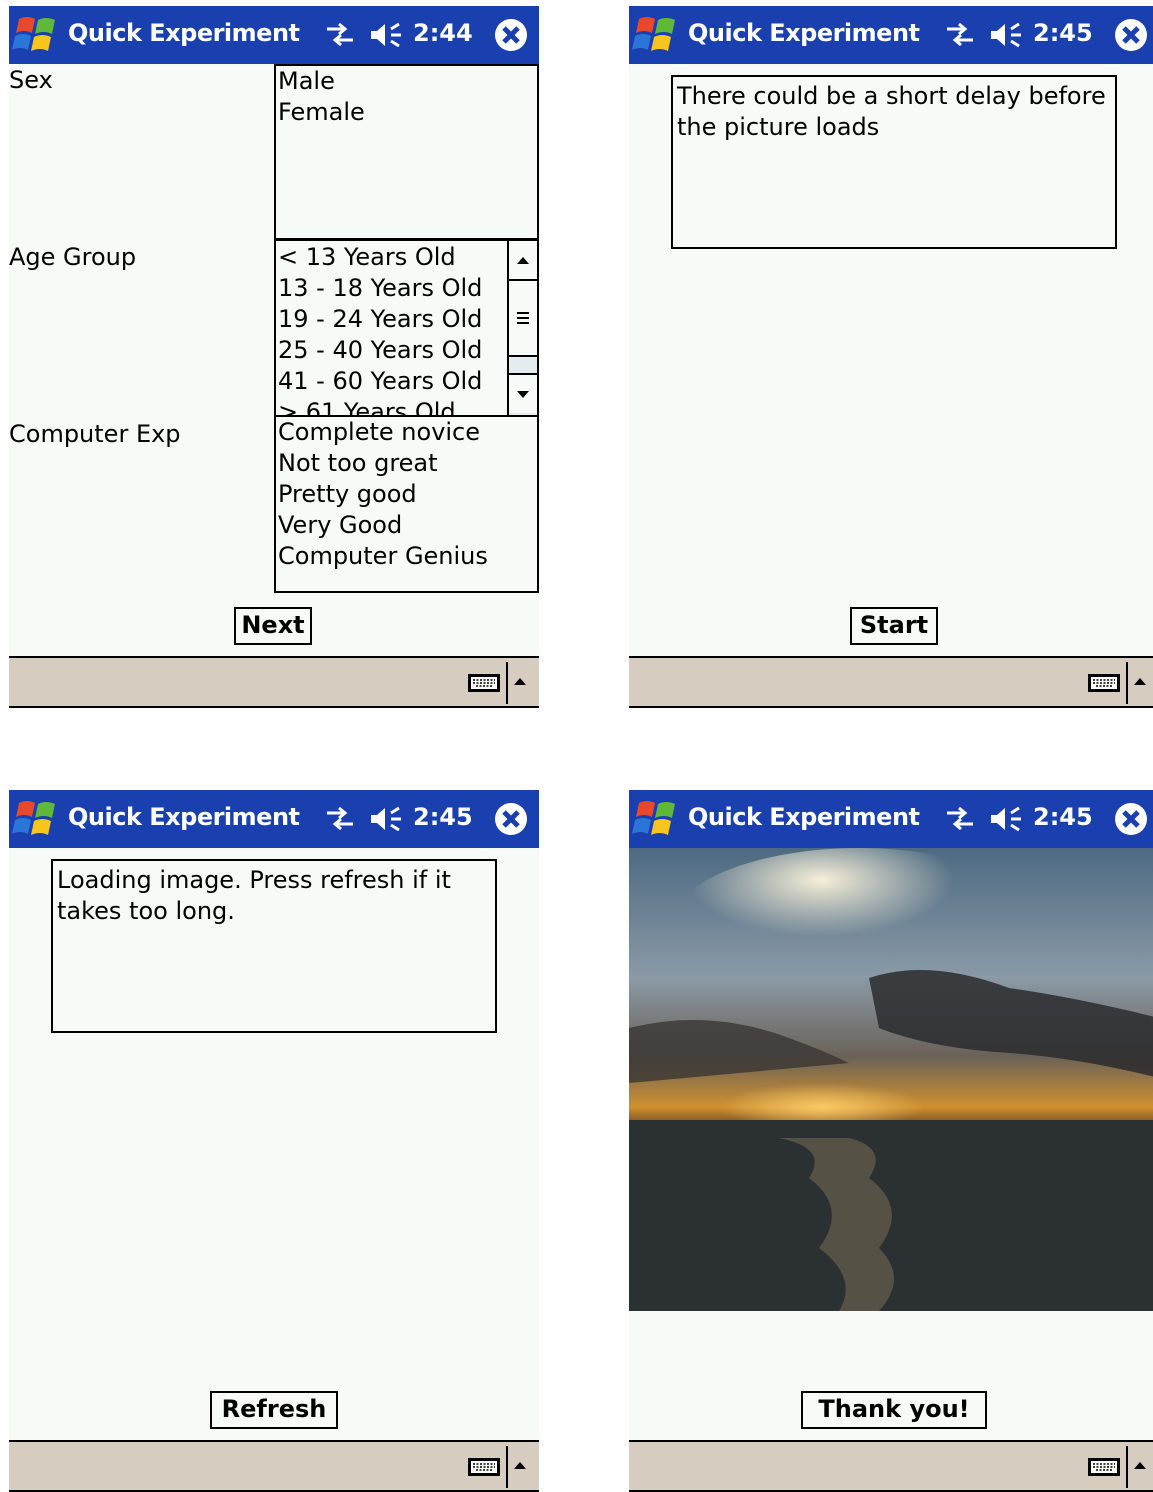 The image size is (1153, 1492). I want to click on list-item: Female, so click(406, 112).